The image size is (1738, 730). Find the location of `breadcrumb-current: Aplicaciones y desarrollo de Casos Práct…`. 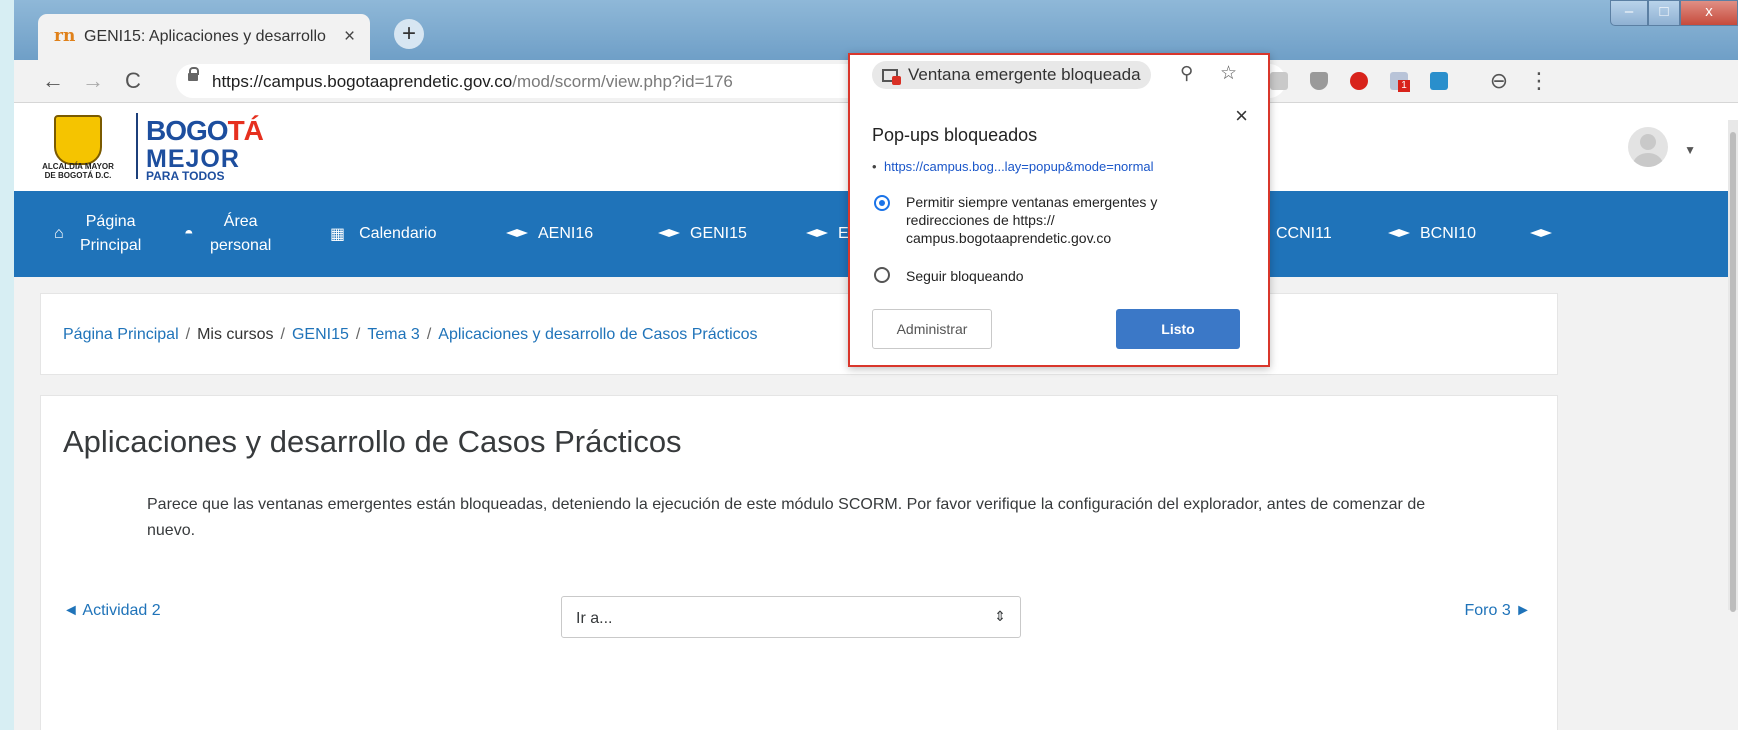

breadcrumb-current: Aplicaciones y desarrollo de Casos Práct… is located at coordinates (597, 334).